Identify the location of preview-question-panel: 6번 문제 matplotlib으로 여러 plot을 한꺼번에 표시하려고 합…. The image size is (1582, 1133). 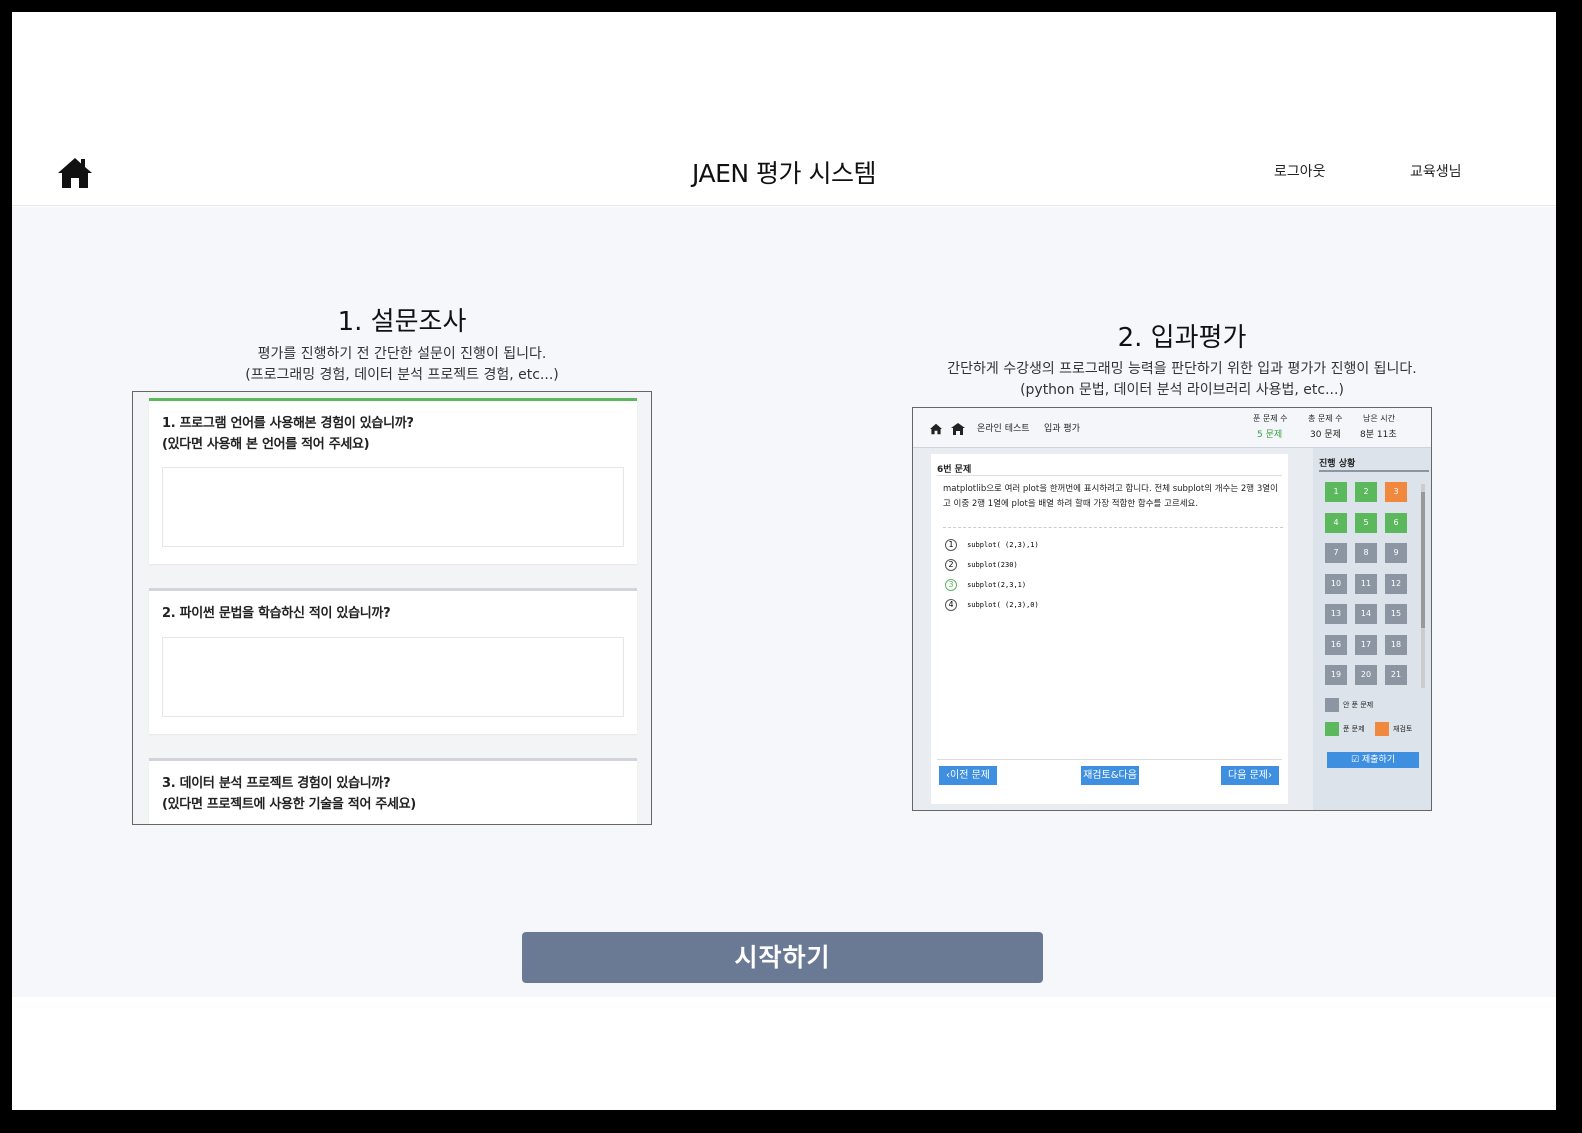
(1109, 629).